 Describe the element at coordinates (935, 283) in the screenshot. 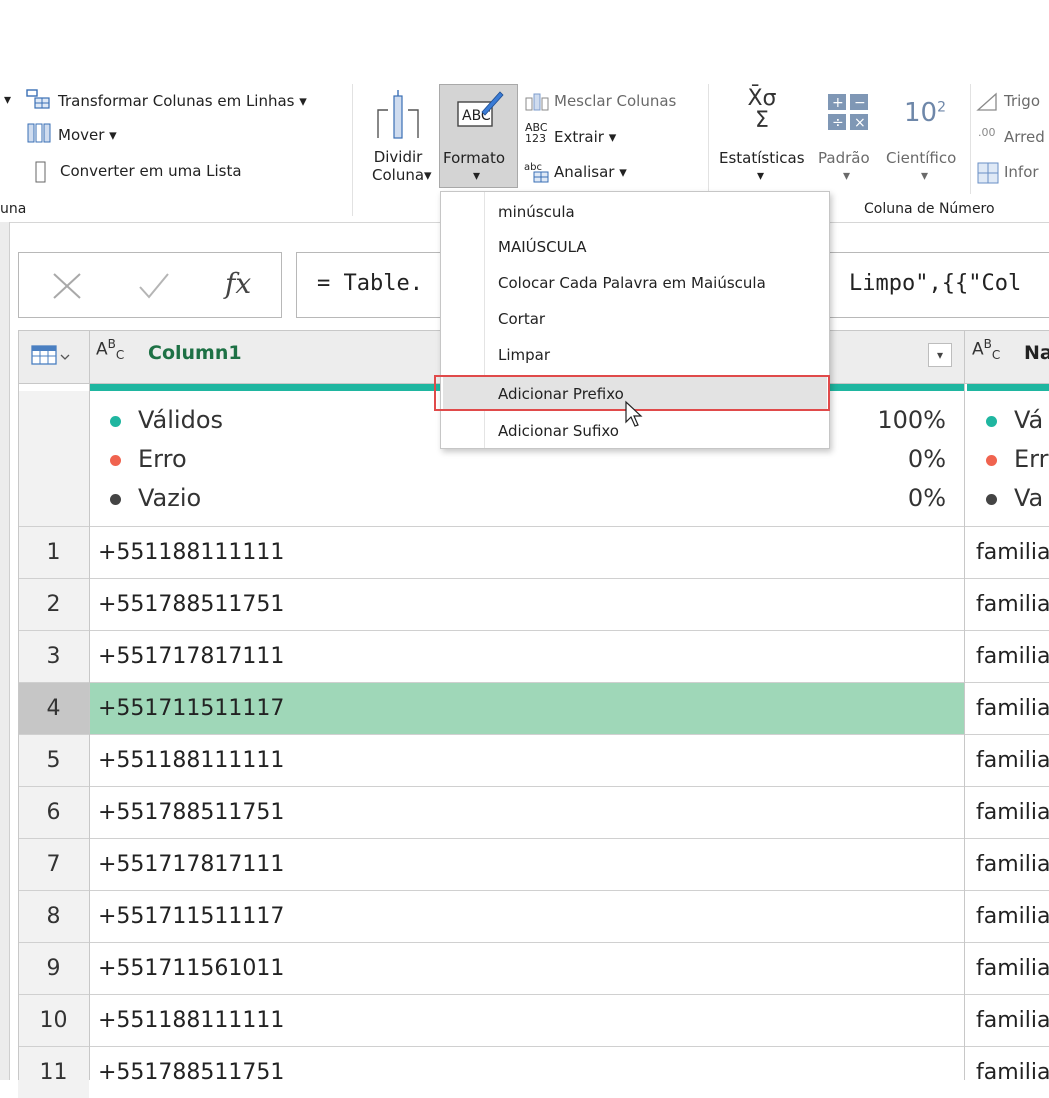

I see `formula-text-right: Limpo",{{"Col` at that location.